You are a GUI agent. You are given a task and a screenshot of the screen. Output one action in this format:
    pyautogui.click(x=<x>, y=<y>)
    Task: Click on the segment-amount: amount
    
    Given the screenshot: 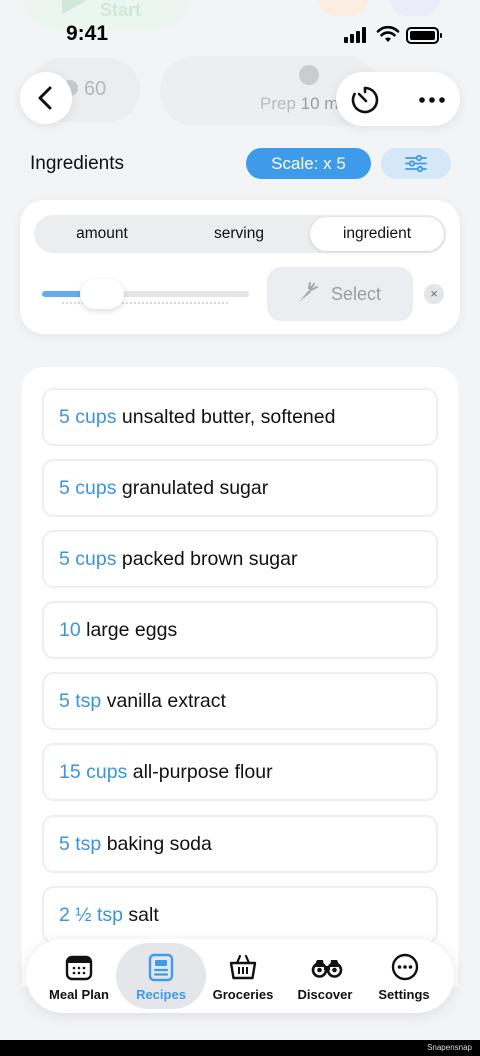 What is the action you would take?
    pyautogui.click(x=102, y=234)
    